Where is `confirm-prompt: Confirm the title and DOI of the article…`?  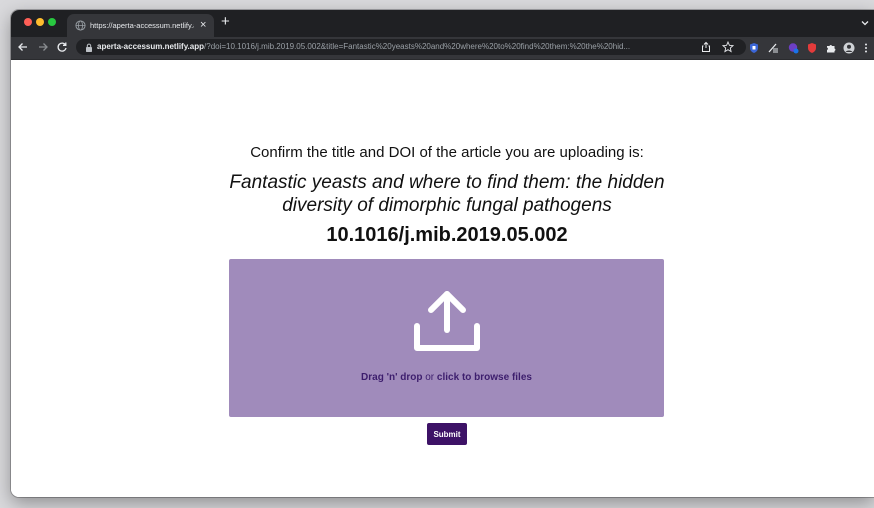
confirm-prompt: Confirm the title and DOI of the article… is located at coordinates (447, 152).